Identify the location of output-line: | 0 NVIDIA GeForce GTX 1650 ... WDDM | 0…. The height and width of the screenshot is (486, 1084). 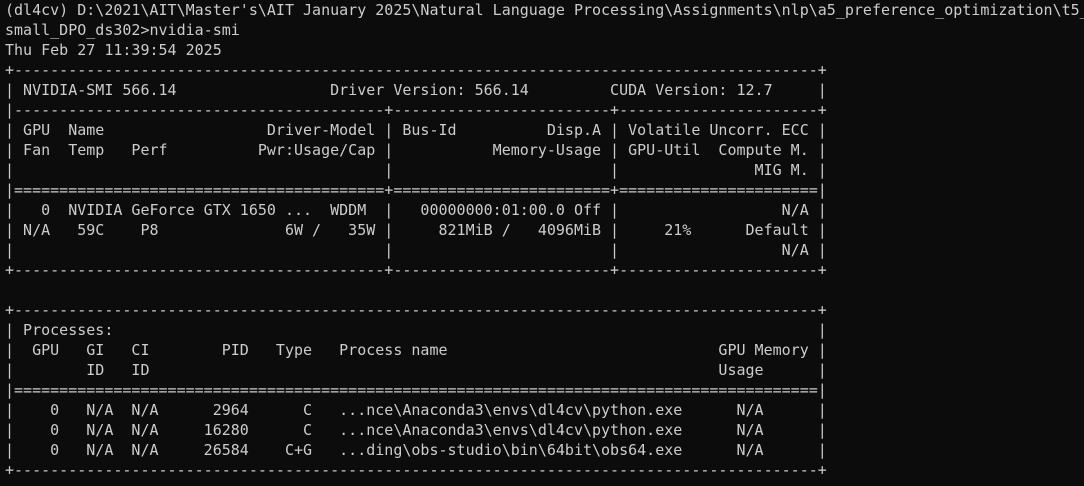
(416, 210).